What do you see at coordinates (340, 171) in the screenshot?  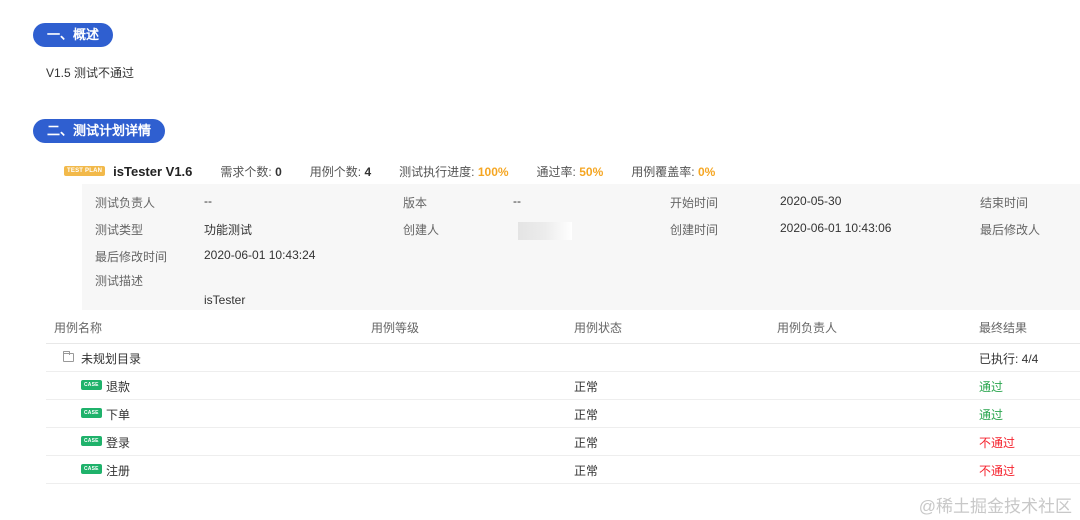 I see `stat-case-count: 用例个数: 4` at bounding box center [340, 171].